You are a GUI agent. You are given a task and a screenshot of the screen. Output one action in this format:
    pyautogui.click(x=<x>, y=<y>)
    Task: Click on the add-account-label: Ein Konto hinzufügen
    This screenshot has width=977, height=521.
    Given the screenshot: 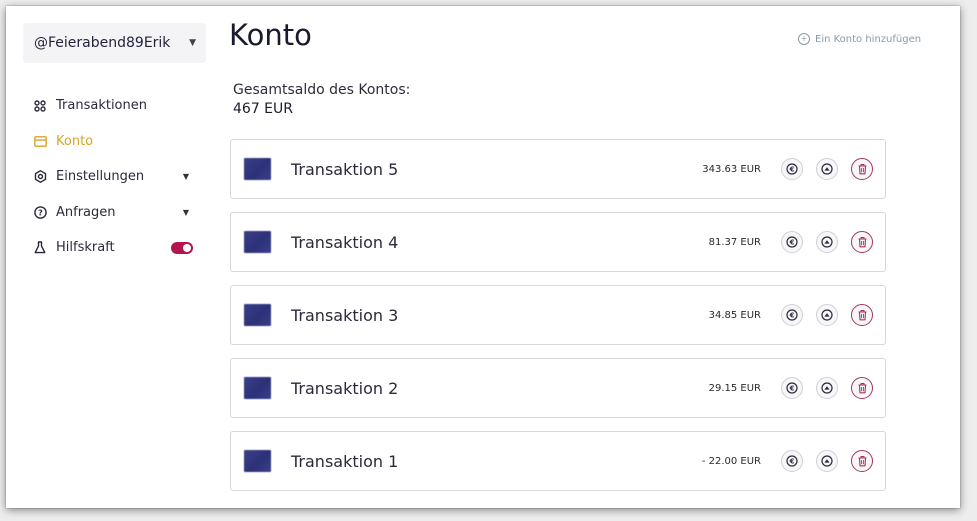 What is the action you would take?
    pyautogui.click(x=868, y=39)
    